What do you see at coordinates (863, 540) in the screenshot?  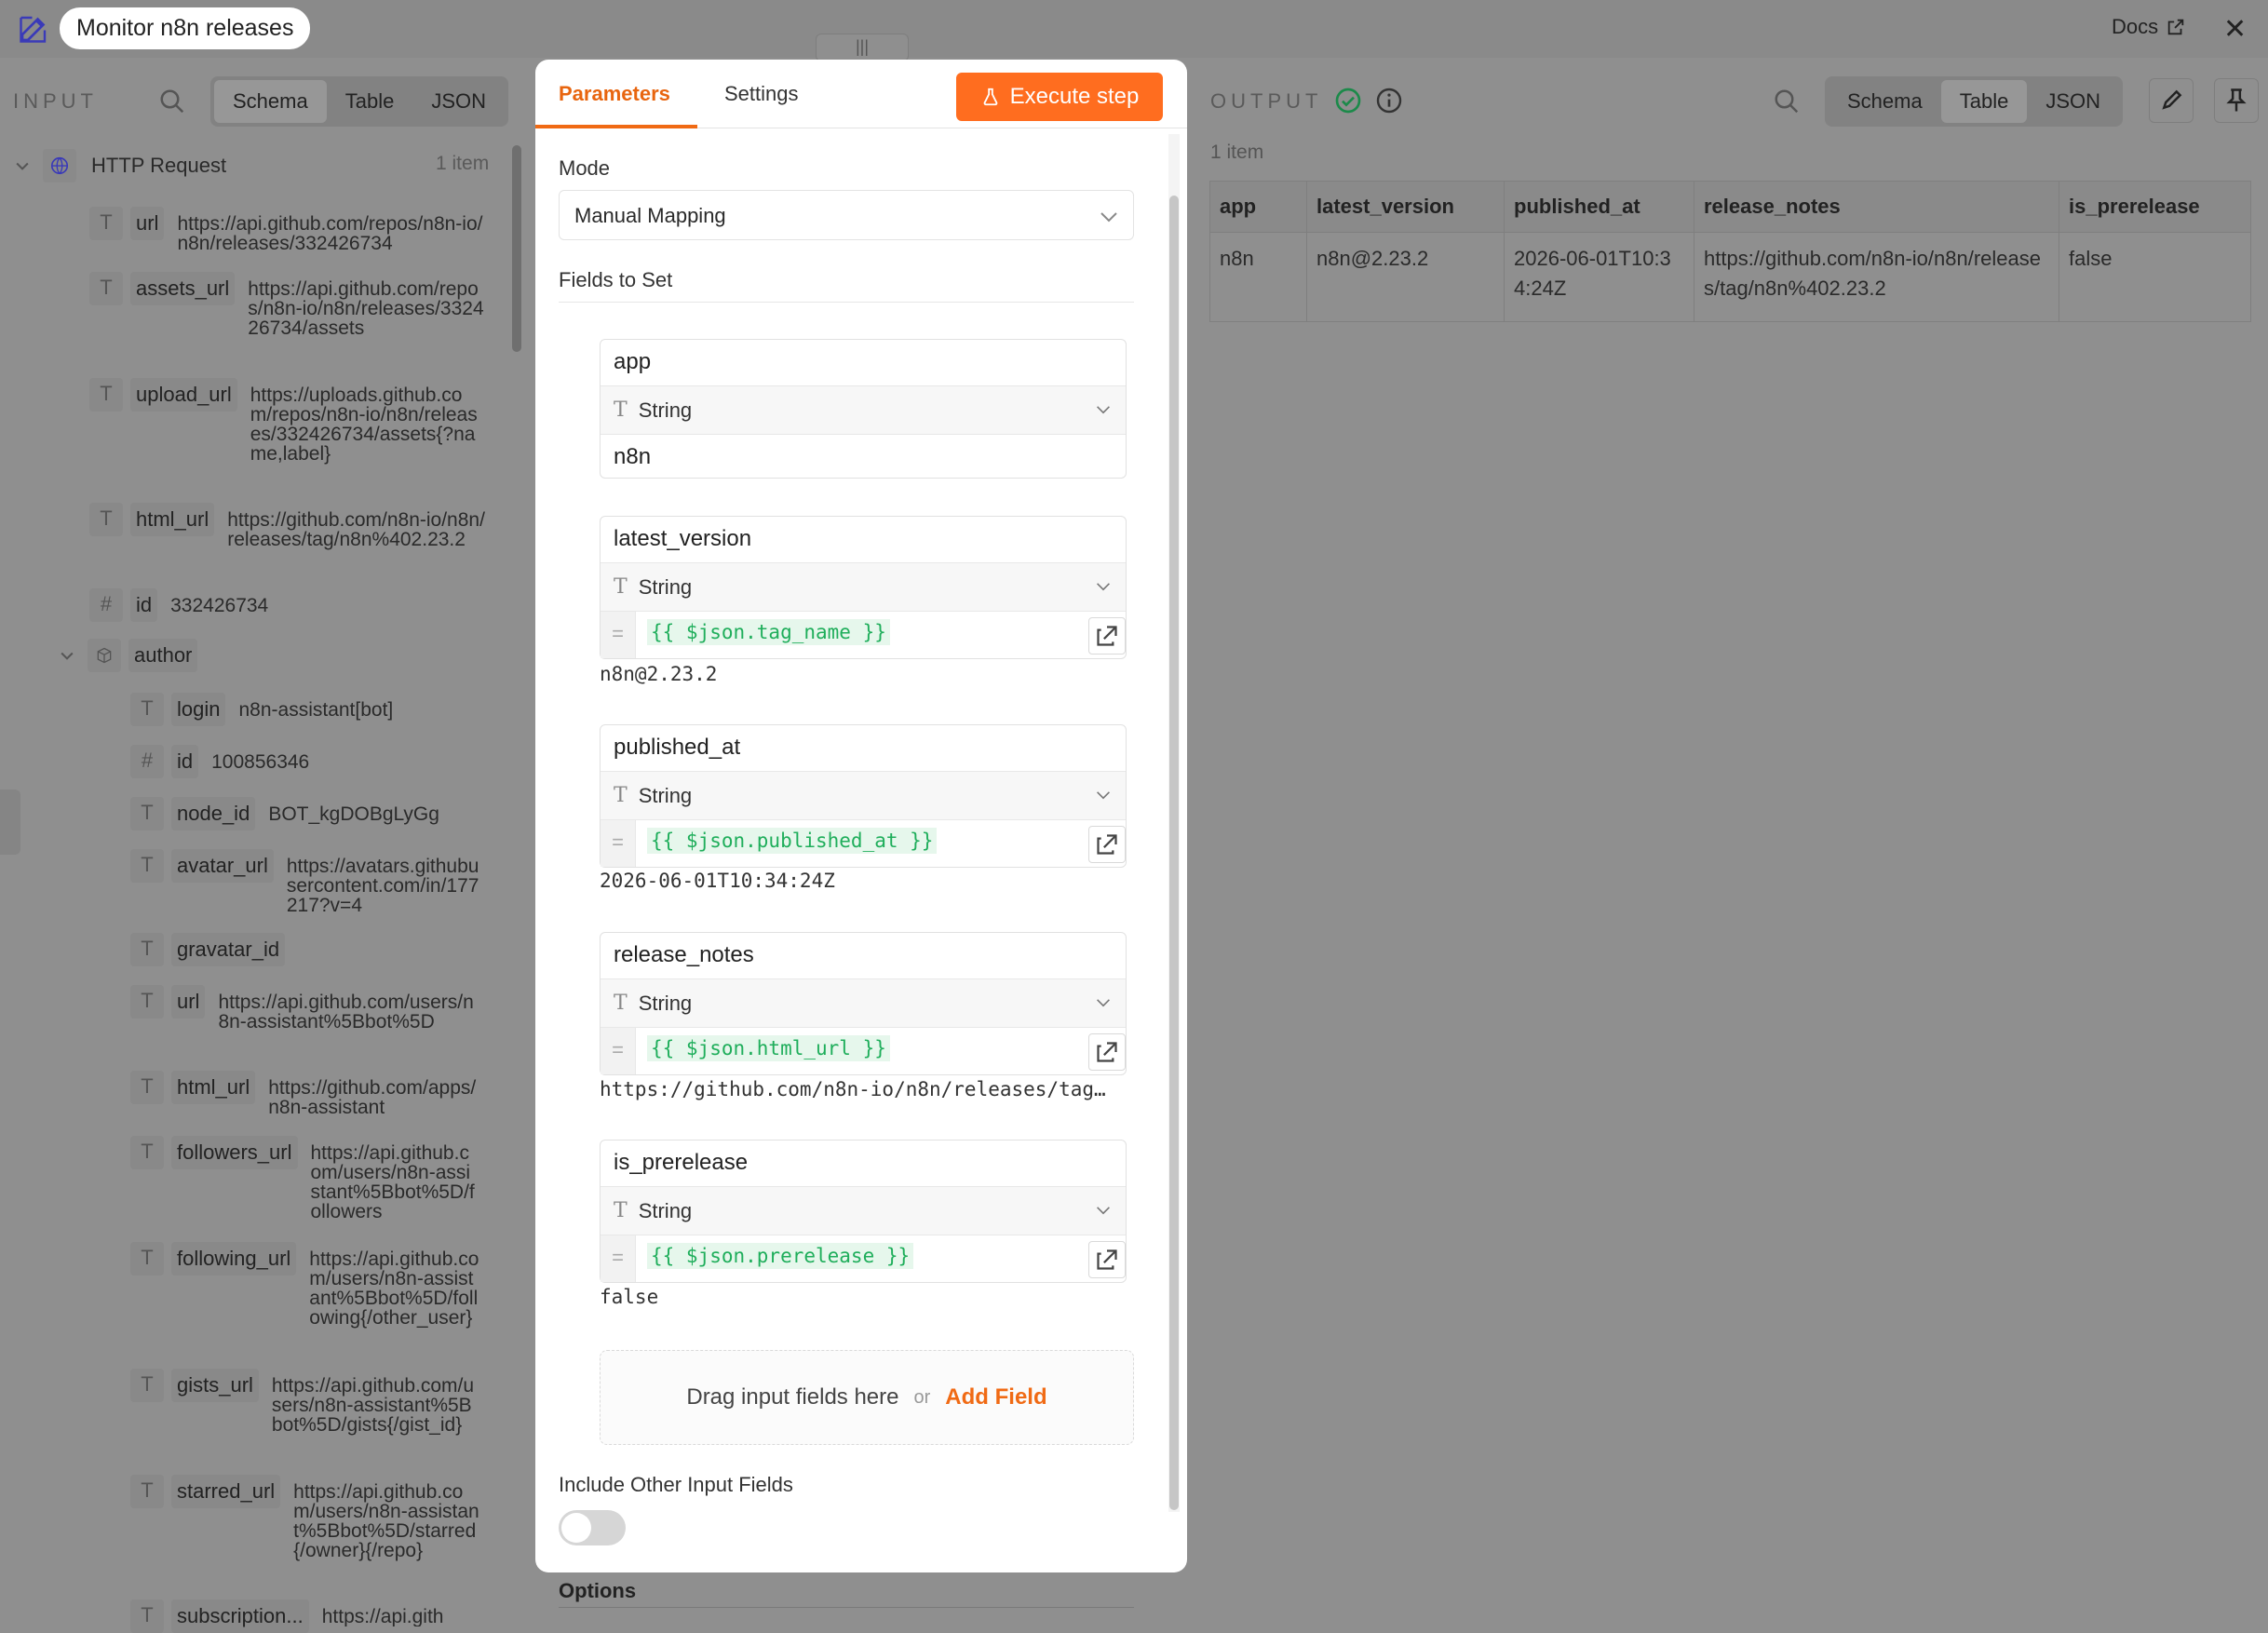 I see `field-name-input: latest_version` at bounding box center [863, 540].